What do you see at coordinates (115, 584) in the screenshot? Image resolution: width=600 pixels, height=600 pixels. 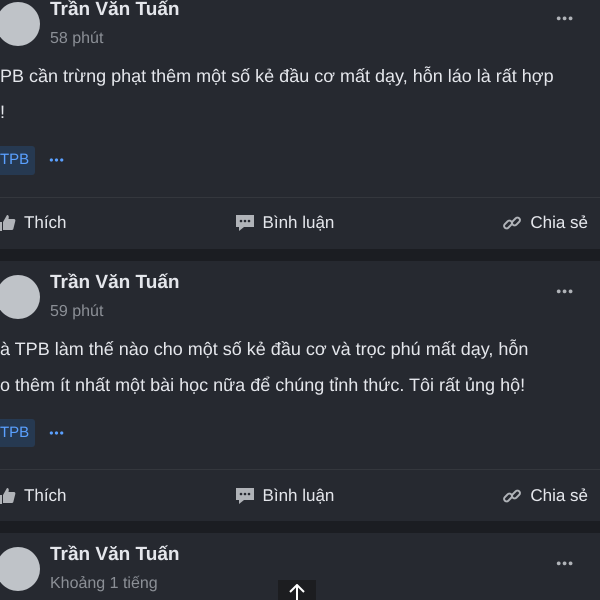 I see `post-time: Khoảng 1 tiếng` at bounding box center [115, 584].